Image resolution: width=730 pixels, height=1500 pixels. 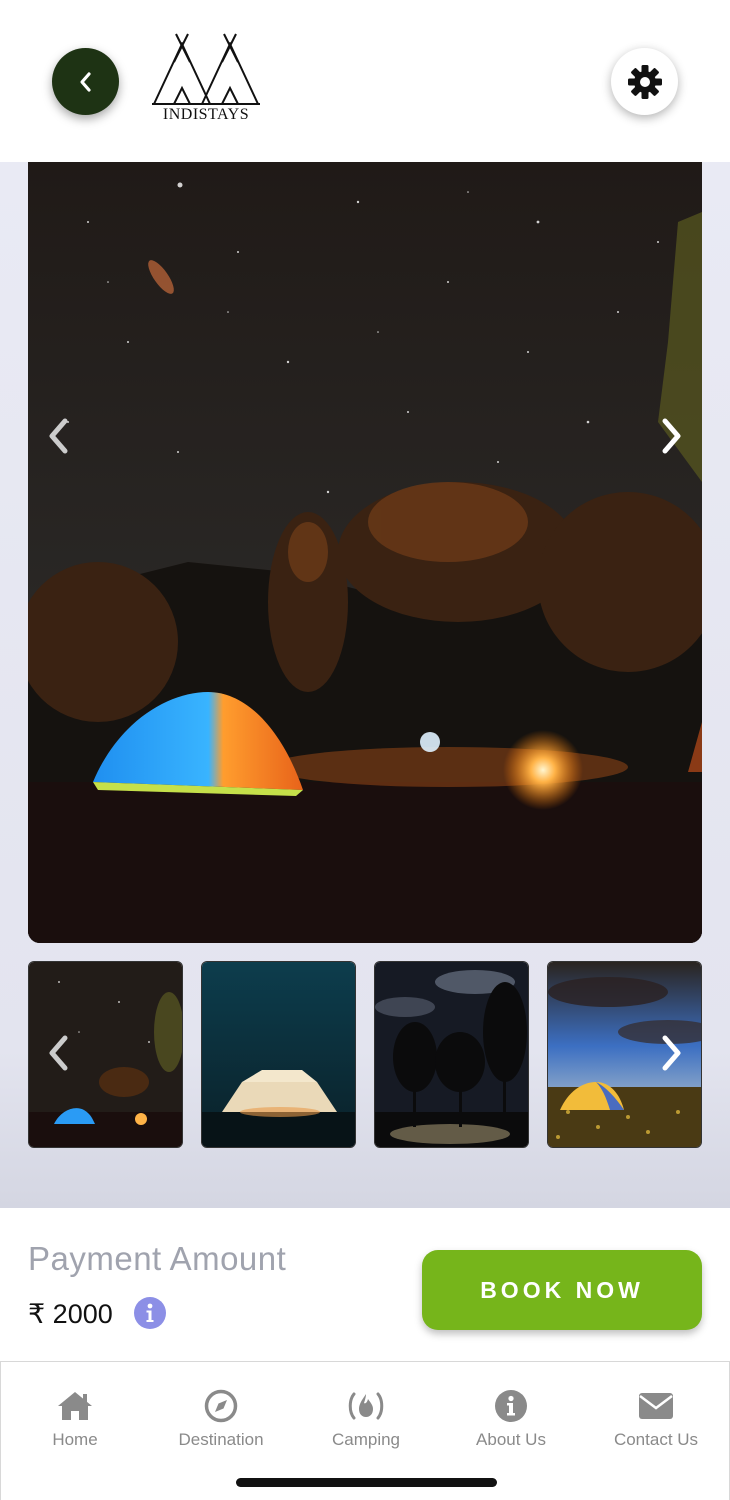 I want to click on tab-destination-label: Destination, so click(x=221, y=1439).